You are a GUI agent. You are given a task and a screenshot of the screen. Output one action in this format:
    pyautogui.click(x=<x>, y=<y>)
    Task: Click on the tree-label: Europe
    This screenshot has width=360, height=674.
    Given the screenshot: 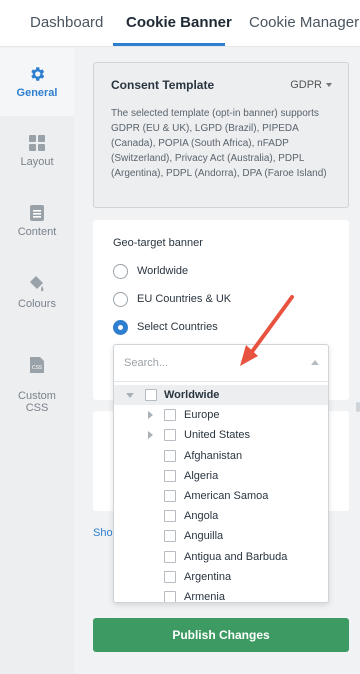 What is the action you would take?
    pyautogui.click(x=202, y=415)
    